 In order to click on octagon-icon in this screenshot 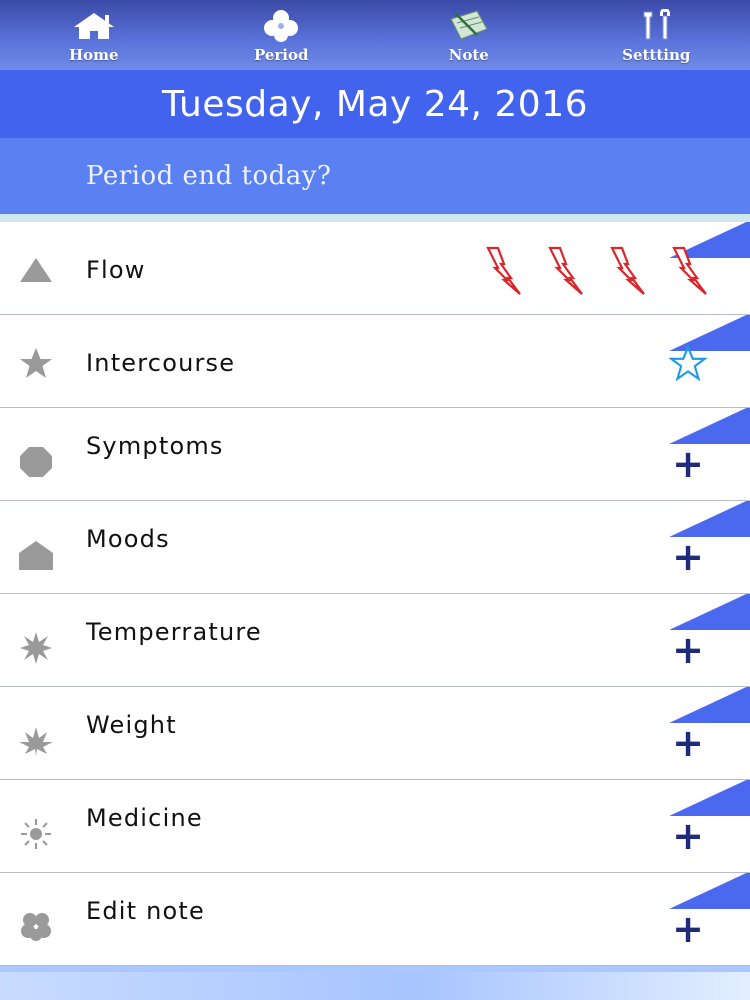, I will do `click(36, 462)`.